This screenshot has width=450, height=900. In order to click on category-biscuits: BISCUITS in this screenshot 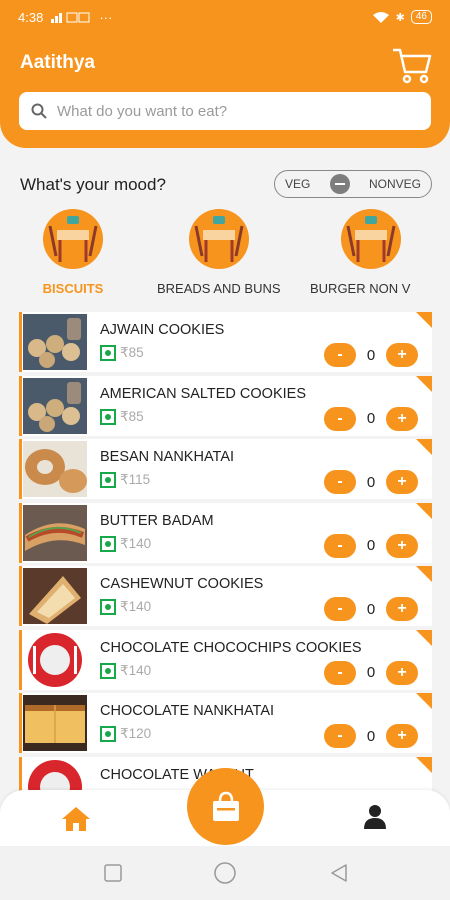, I will do `click(73, 252)`.